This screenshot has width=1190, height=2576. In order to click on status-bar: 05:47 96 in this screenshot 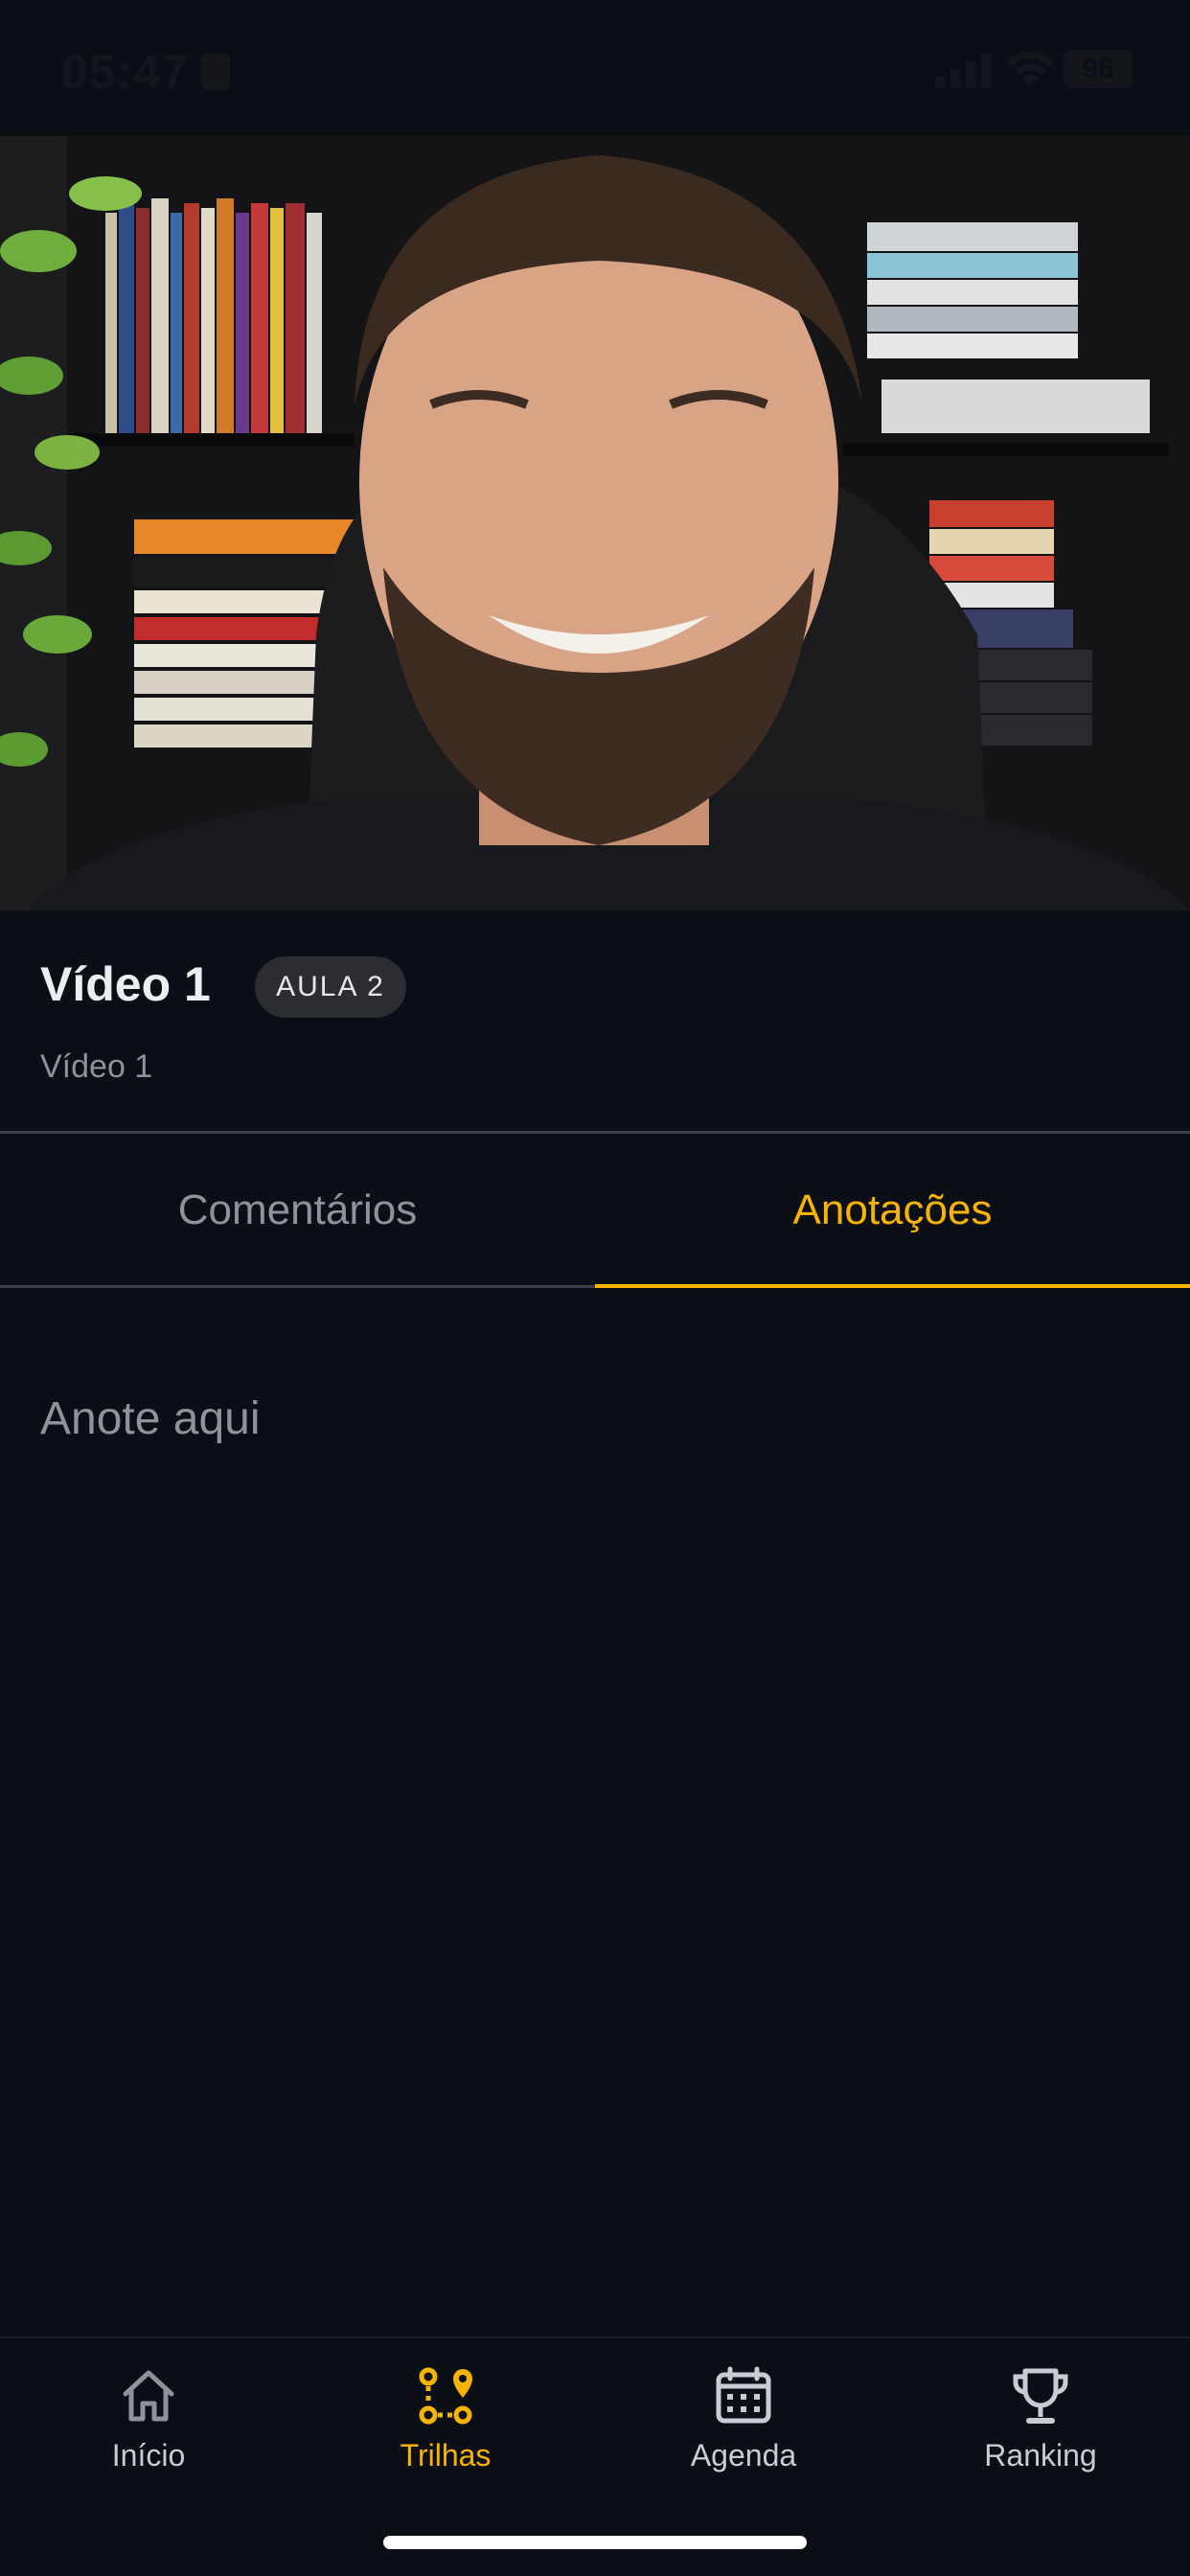, I will do `click(595, 68)`.